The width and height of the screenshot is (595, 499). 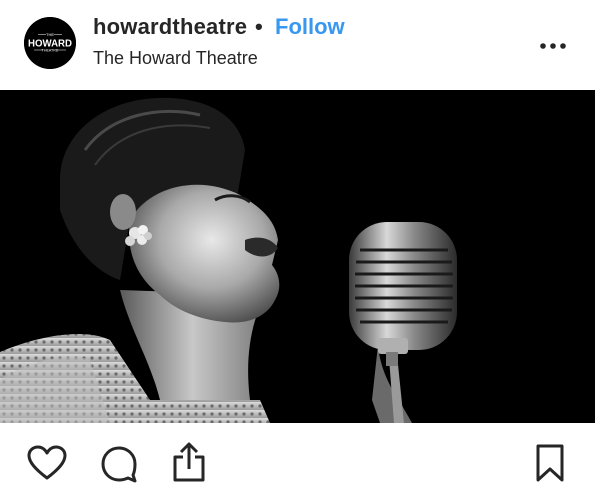 I want to click on logo-bottom-text: THEATRE, so click(x=50, y=51).